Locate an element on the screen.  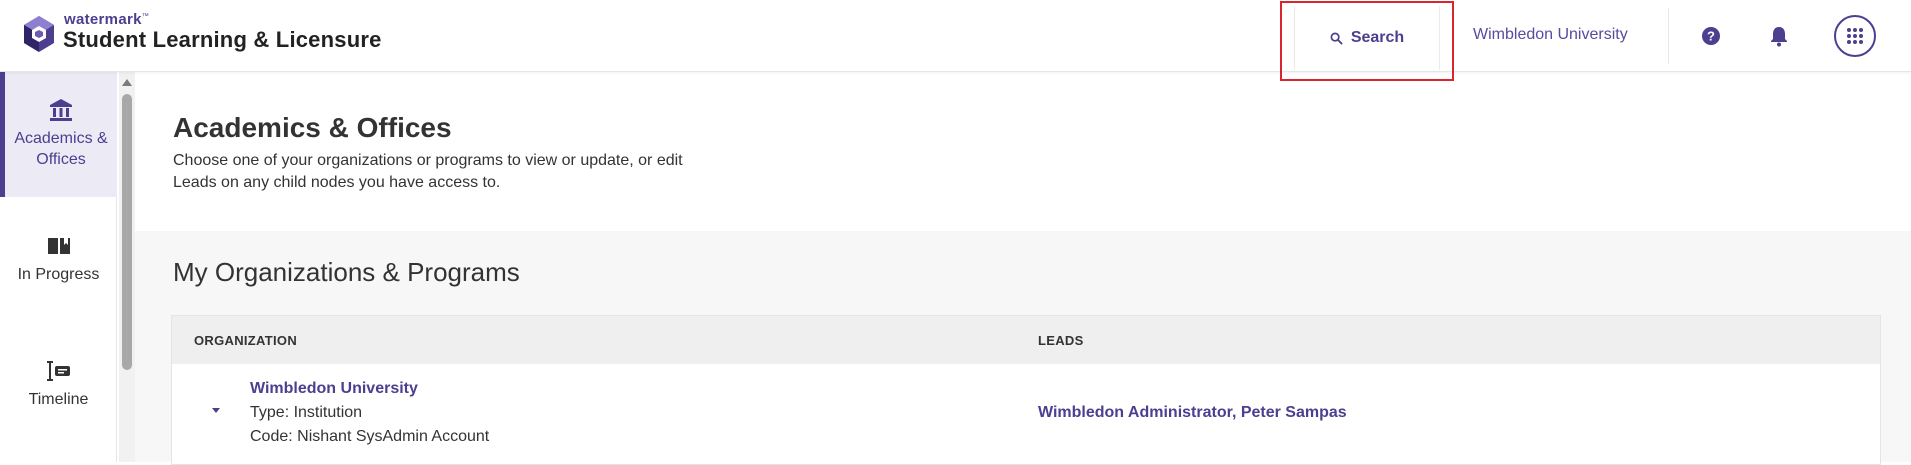
sidebar-item-academics-offices: Academics & Offices is located at coordinates (58, 134).